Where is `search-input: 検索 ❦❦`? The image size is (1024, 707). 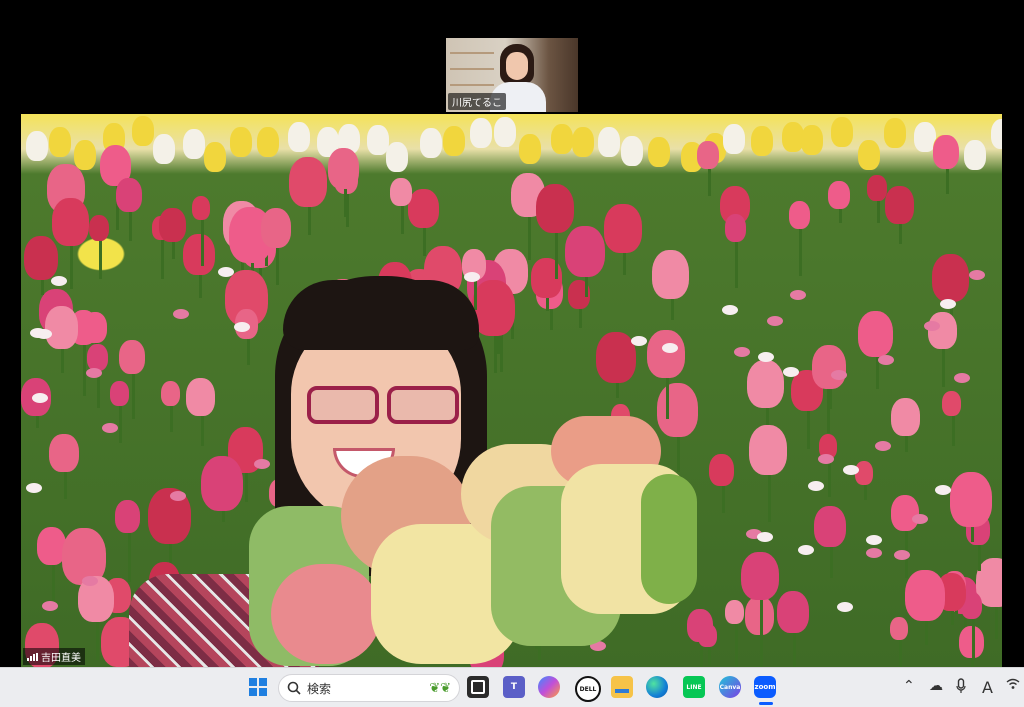
search-input: 検索 ❦❦ is located at coordinates (369, 688).